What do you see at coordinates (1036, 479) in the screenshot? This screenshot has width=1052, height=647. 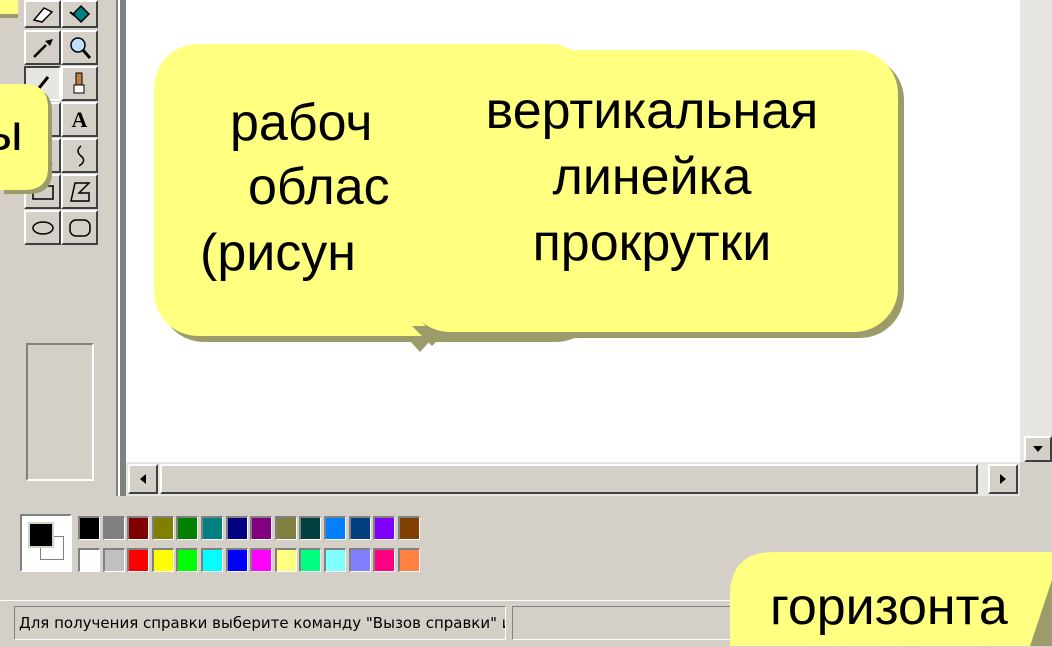 I see `scrollbar-corner` at bounding box center [1036, 479].